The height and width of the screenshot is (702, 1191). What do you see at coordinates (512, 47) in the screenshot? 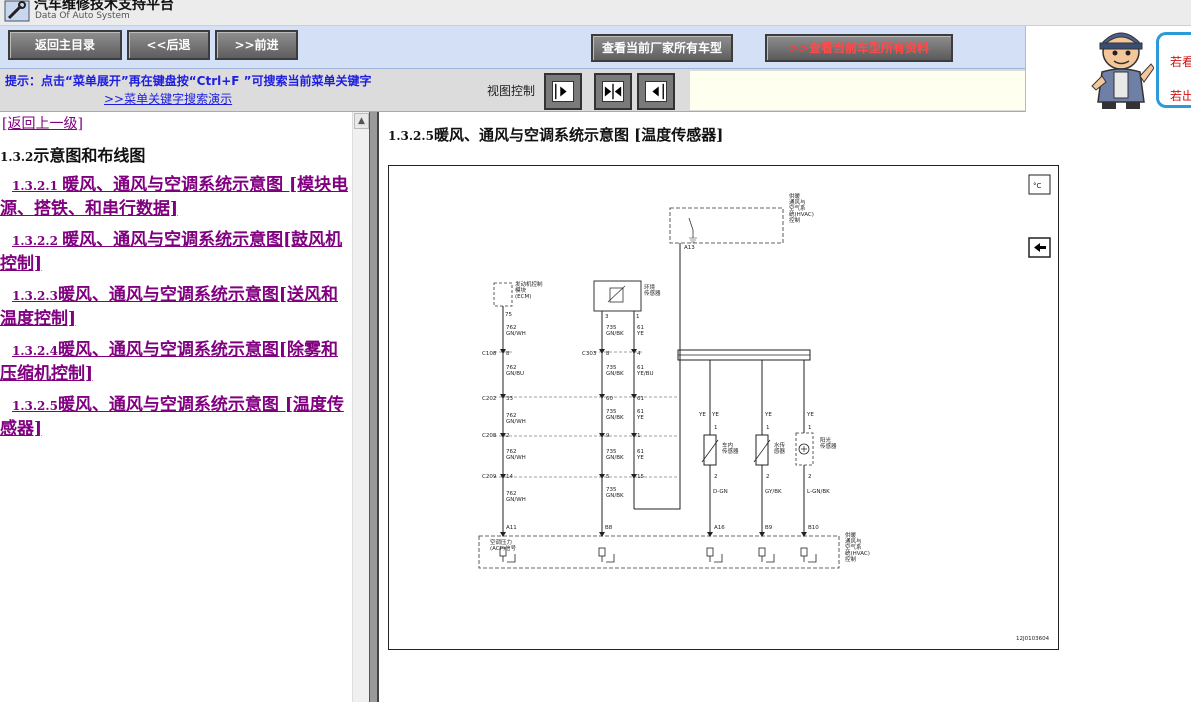
I see `toolbar: 返回主目录 <<后退 >>前进 查看当前厂家所有车型 >>查看当前车型所有资料` at bounding box center [512, 47].